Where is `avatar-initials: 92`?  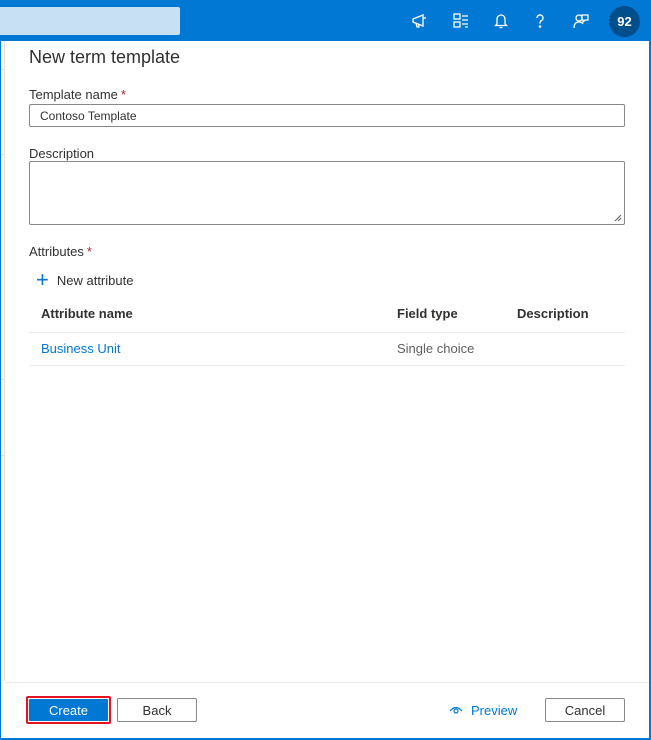 avatar-initials: 92 is located at coordinates (624, 21).